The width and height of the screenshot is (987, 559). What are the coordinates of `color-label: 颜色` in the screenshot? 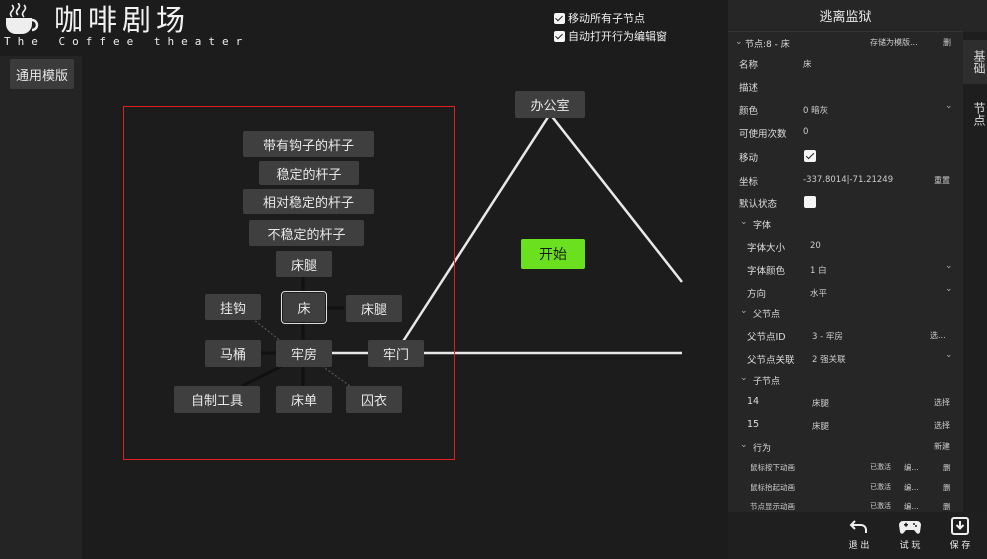 It's located at (749, 111).